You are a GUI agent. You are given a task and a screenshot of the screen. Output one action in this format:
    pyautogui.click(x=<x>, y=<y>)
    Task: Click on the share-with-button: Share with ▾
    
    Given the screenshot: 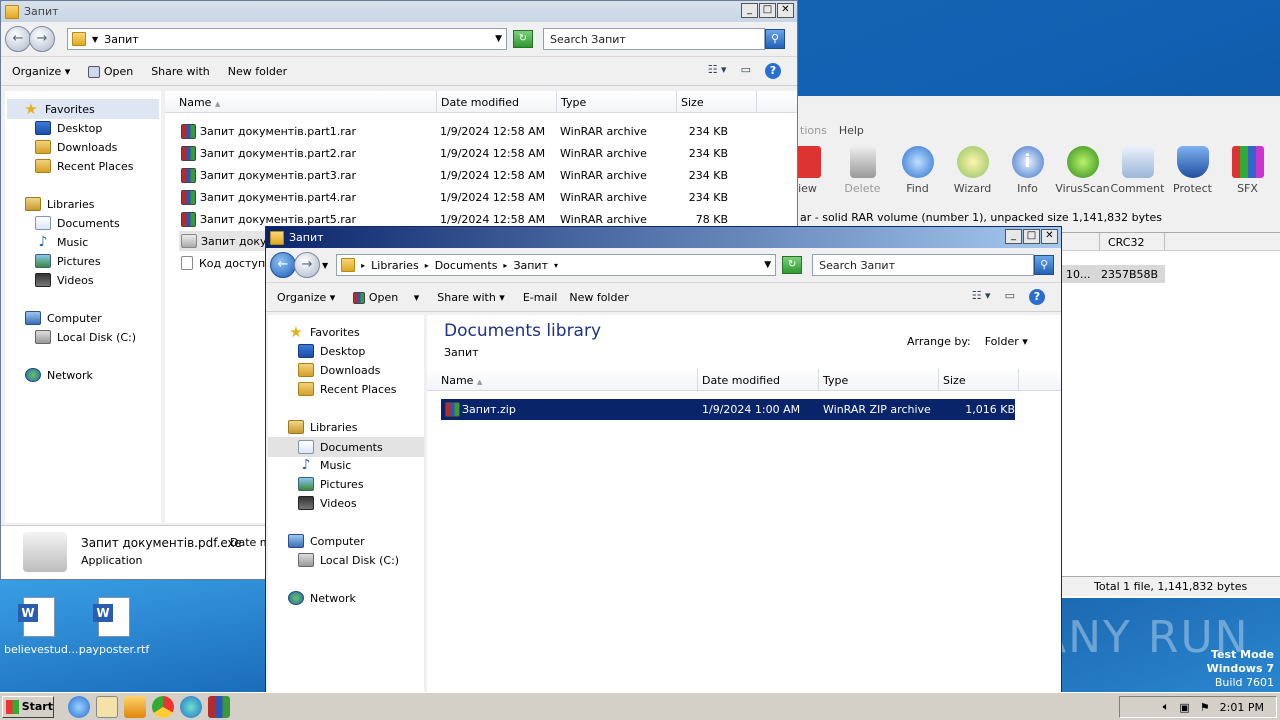 What is the action you would take?
    pyautogui.click(x=471, y=297)
    